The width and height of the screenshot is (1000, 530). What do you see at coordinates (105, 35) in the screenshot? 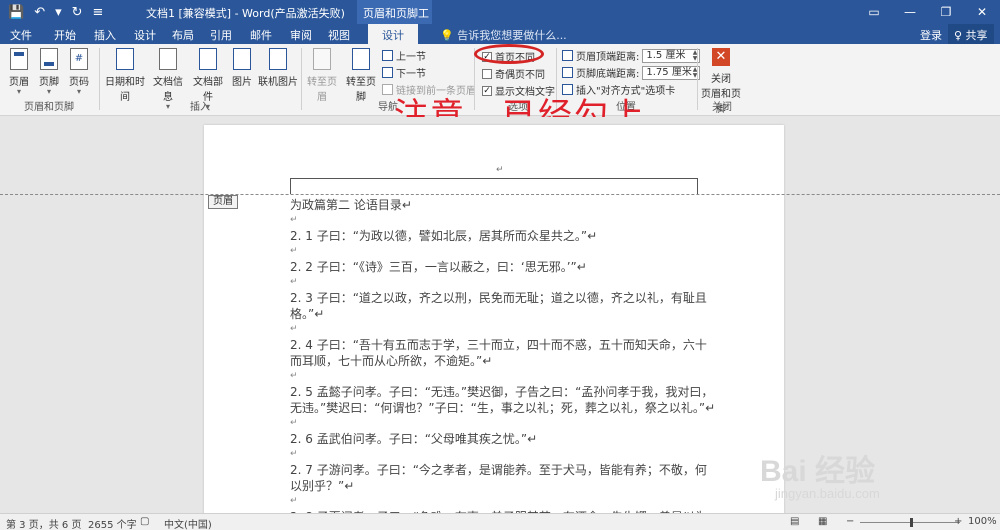
I see `tab-insert: 插入` at bounding box center [105, 35].